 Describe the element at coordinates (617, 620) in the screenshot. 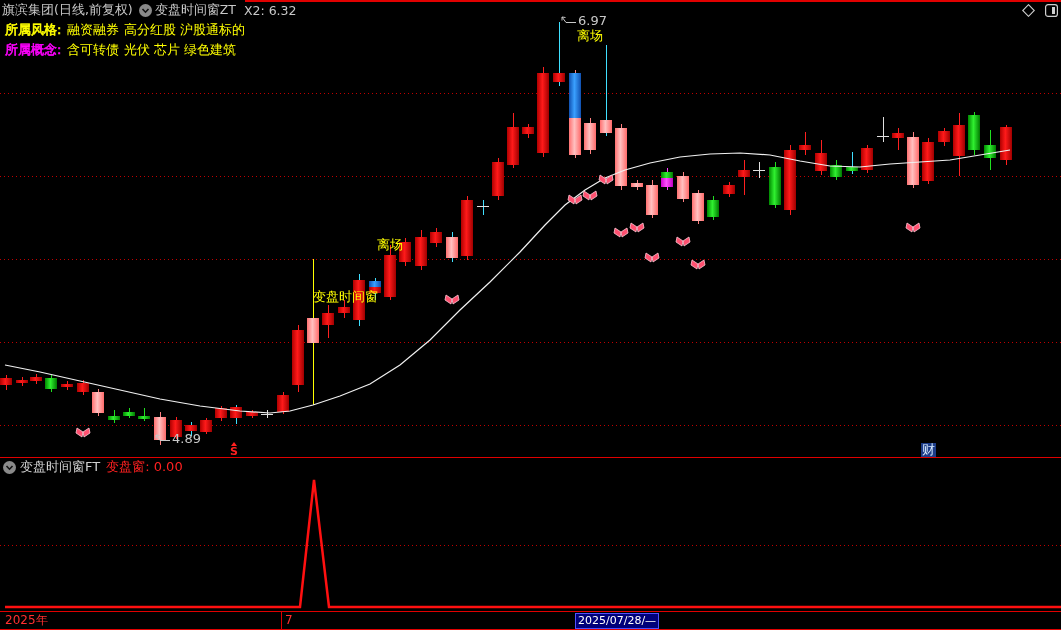

I see `cursor-date-label: 2025/07/28/—` at that location.